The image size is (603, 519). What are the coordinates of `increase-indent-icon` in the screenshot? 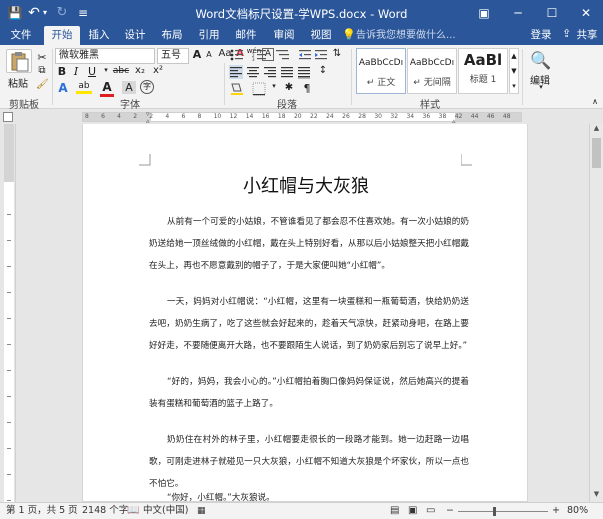 It's located at (321, 55).